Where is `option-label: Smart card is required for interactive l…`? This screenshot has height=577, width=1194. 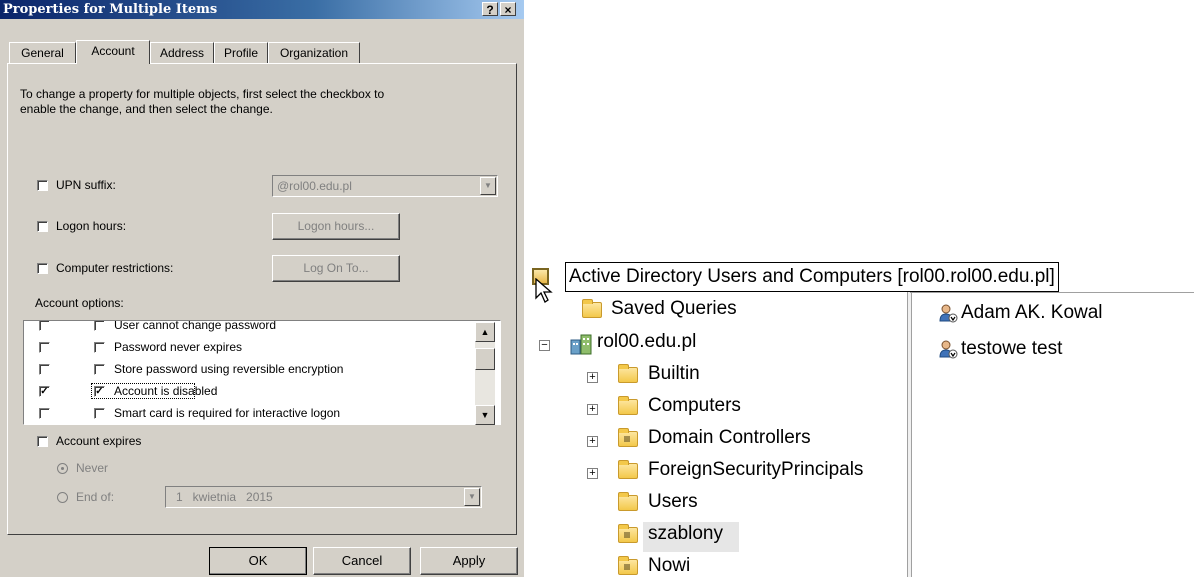 option-label: Smart card is required for interactive l… is located at coordinates (227, 413).